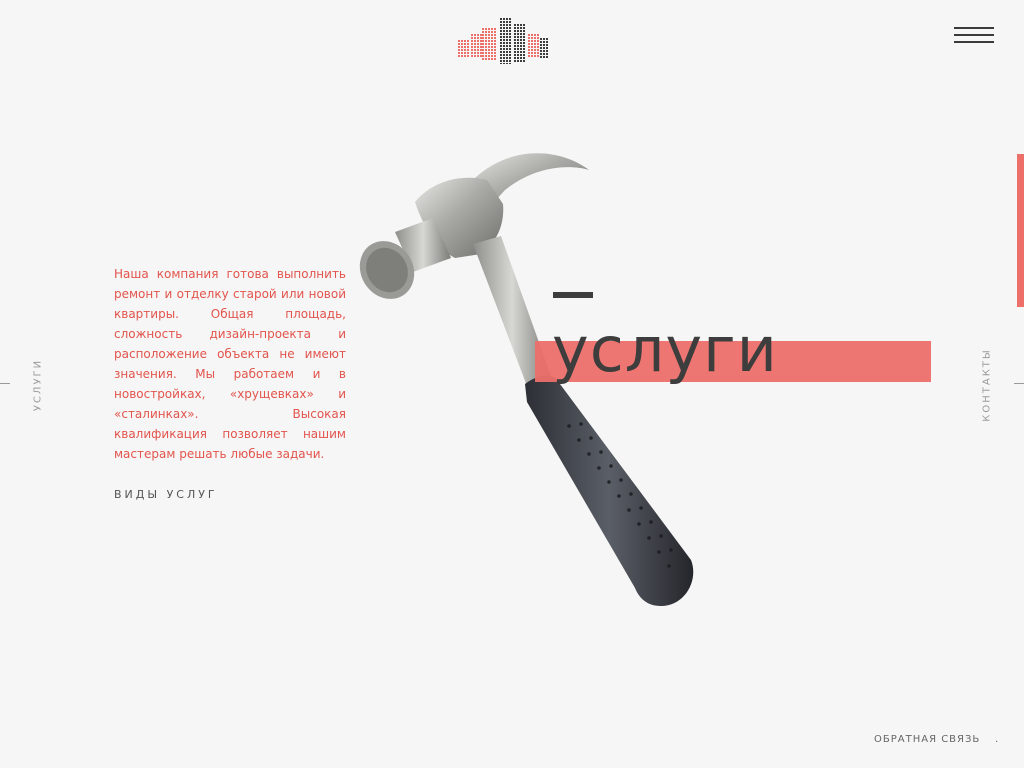  Describe the element at coordinates (503, 40) in the screenshot. I see `buildings-logo-icon` at that location.